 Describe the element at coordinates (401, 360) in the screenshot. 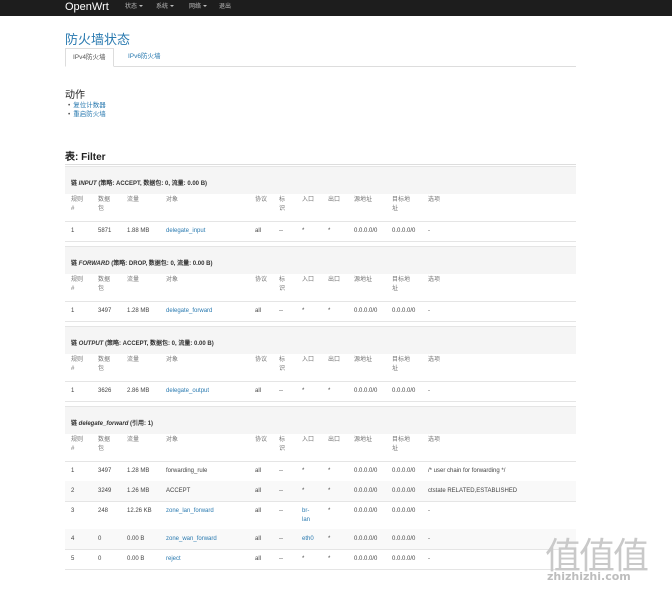

I see `column-header-line: 目标地` at that location.